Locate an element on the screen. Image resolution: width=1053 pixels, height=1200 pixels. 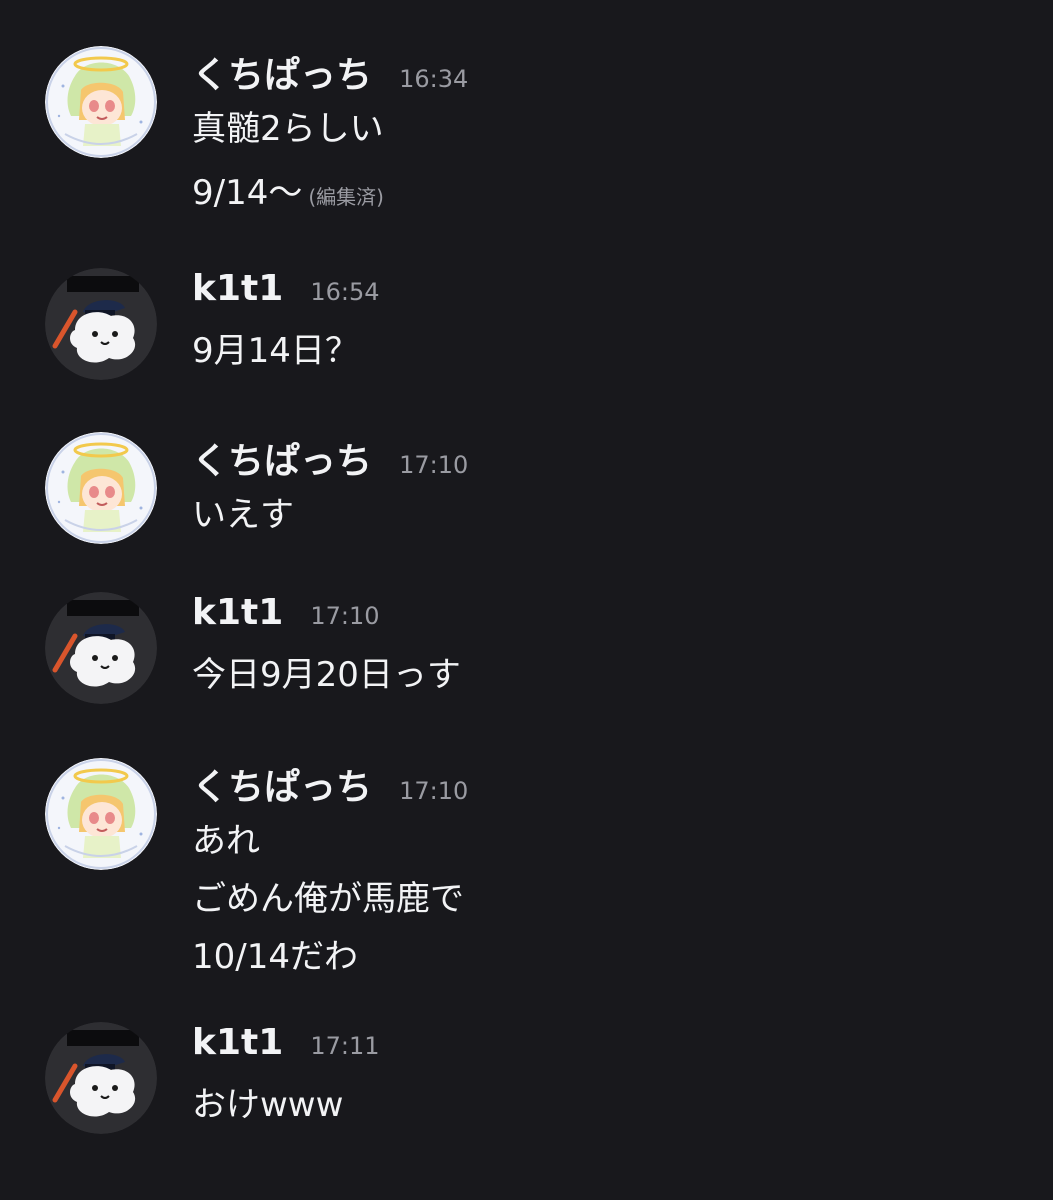
message-line: ごめん俺が馬鹿で is located at coordinates (328, 899).